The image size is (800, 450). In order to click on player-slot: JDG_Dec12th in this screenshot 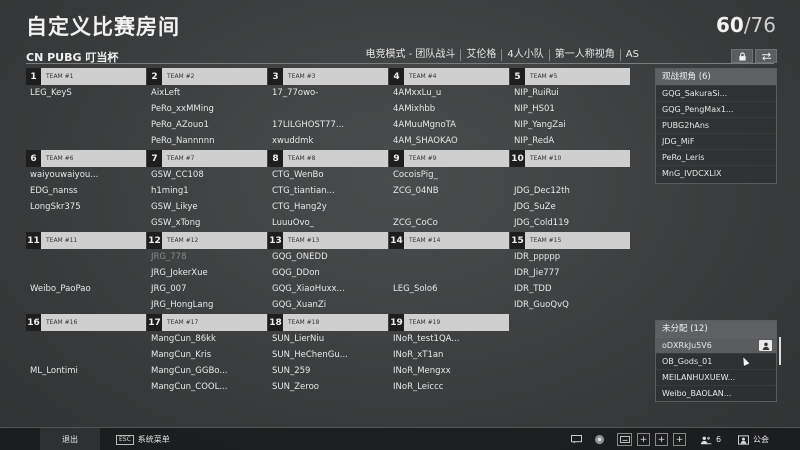, I will do `click(570, 191)`.